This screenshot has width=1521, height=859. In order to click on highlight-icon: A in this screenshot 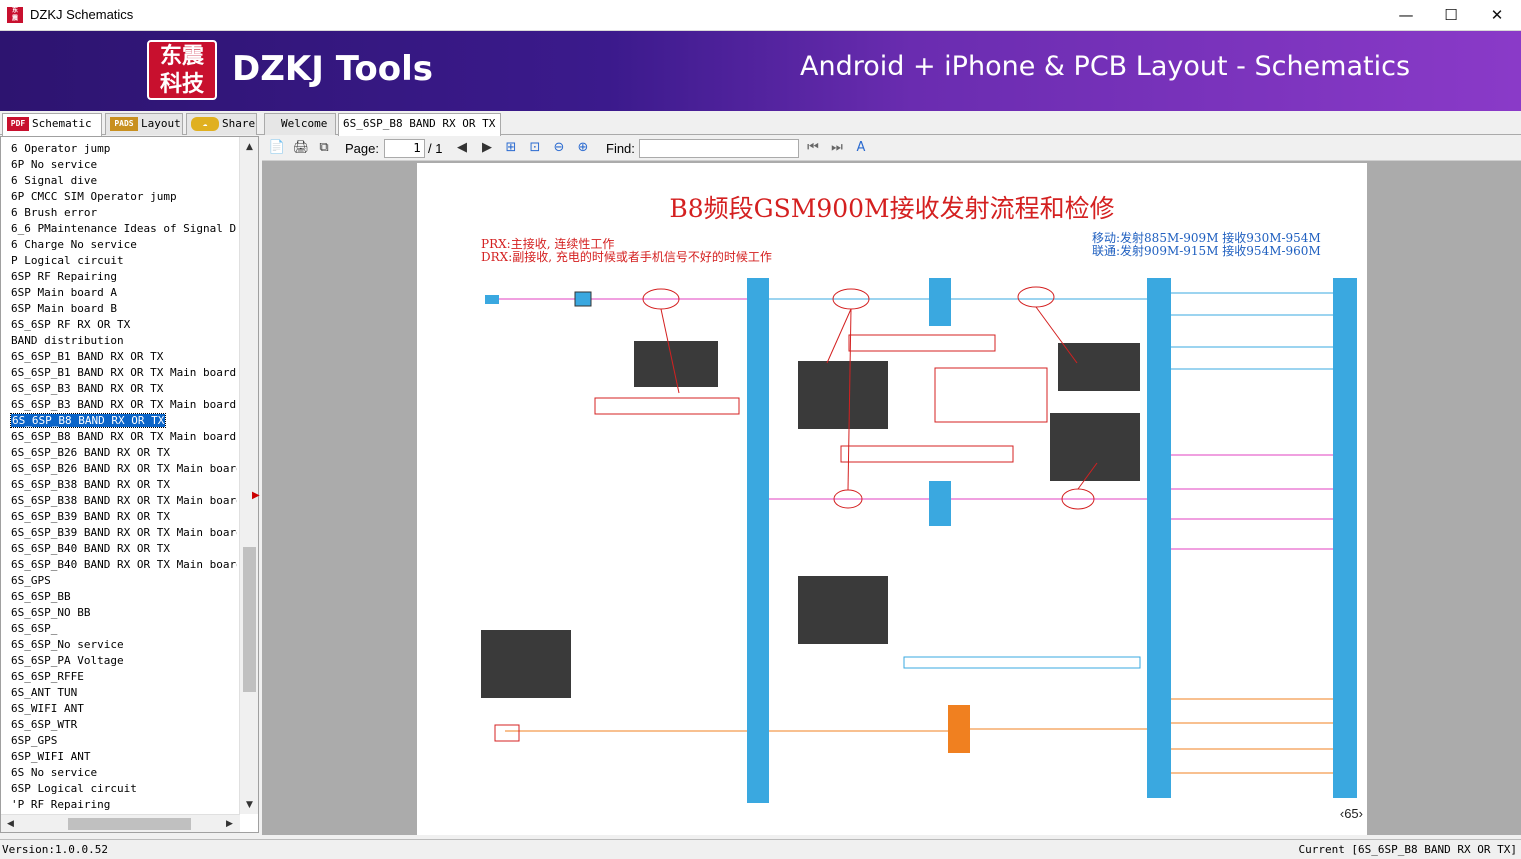, I will do `click(861, 148)`.